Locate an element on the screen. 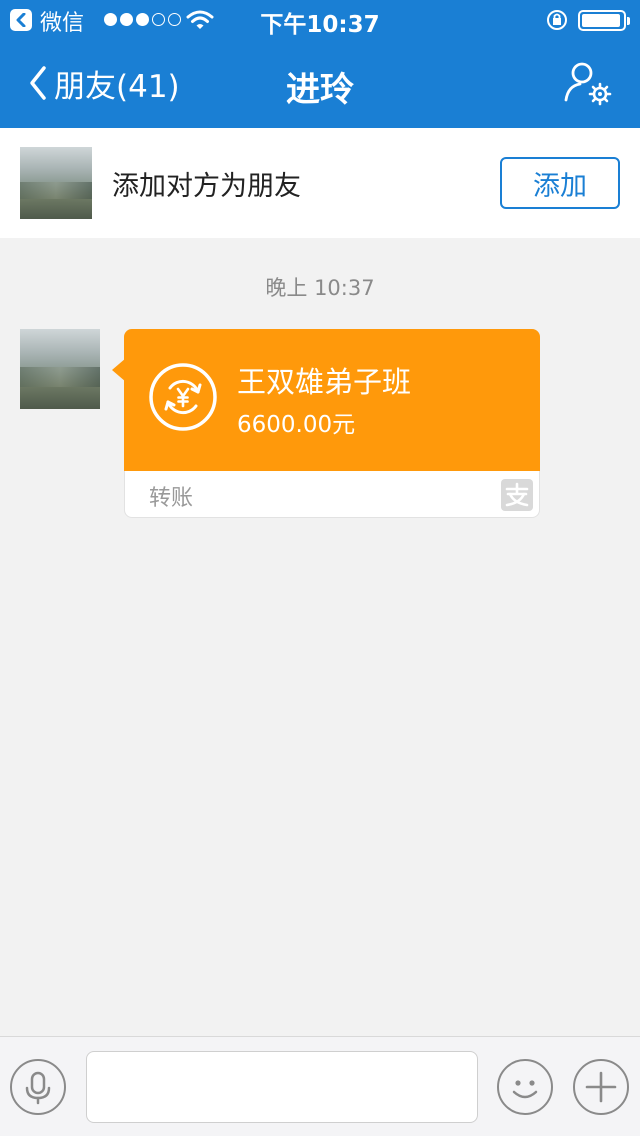 The width and height of the screenshot is (640, 1136). microphone-icon is located at coordinates (38, 1088).